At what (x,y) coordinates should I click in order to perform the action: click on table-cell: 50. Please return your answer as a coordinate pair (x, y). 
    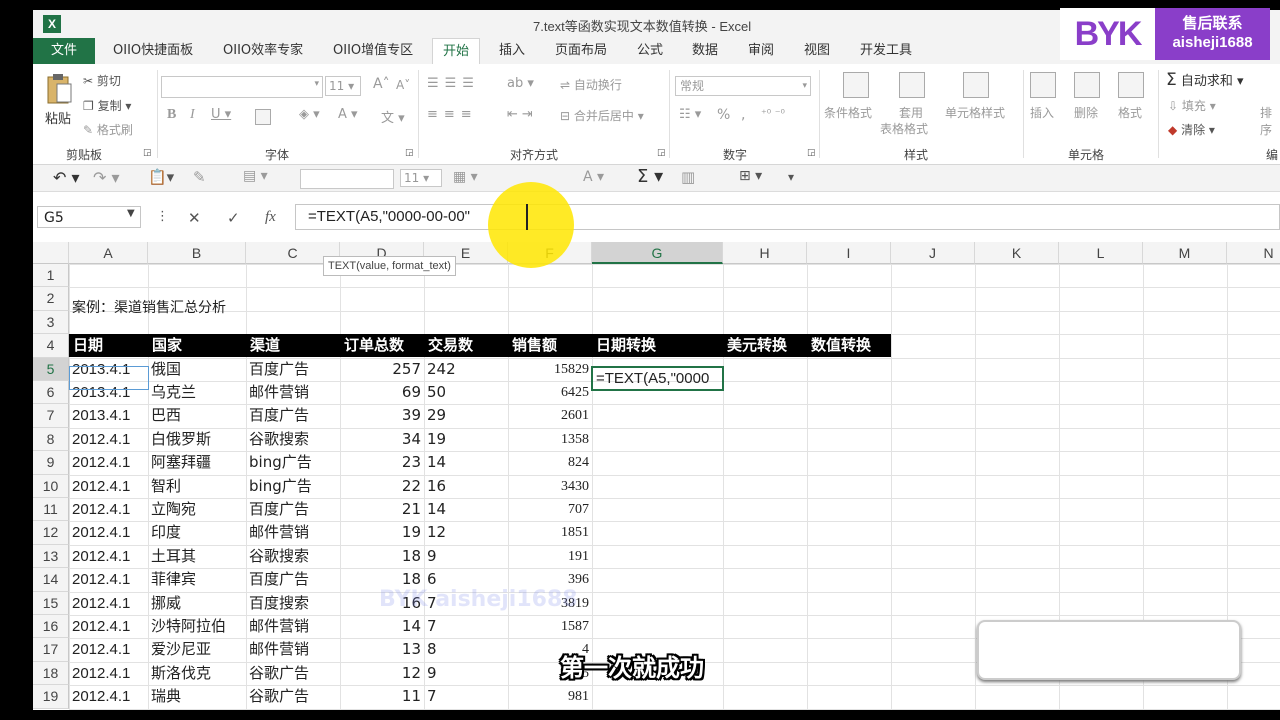
    Looking at the image, I should click on (466, 392).